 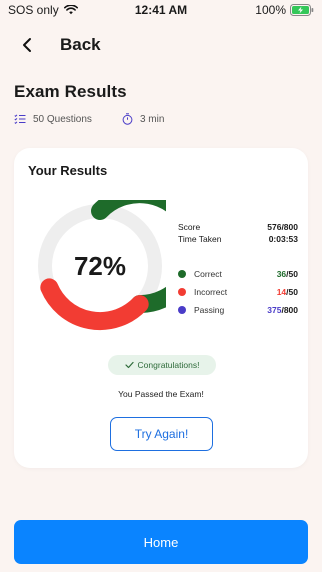 I want to click on score-stats: Score 576/800 Time Taken 0:03:53, so click(x=238, y=233).